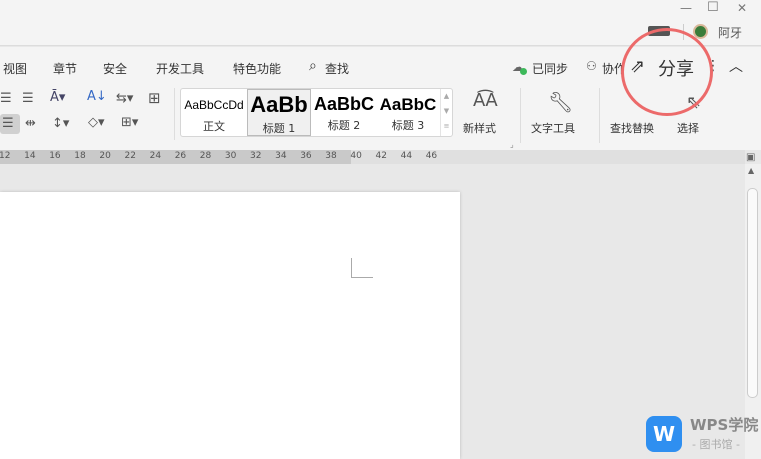 Image resolution: width=761 pixels, height=459 pixels. I want to click on dialog-launcher: ⌟, so click(512, 144).